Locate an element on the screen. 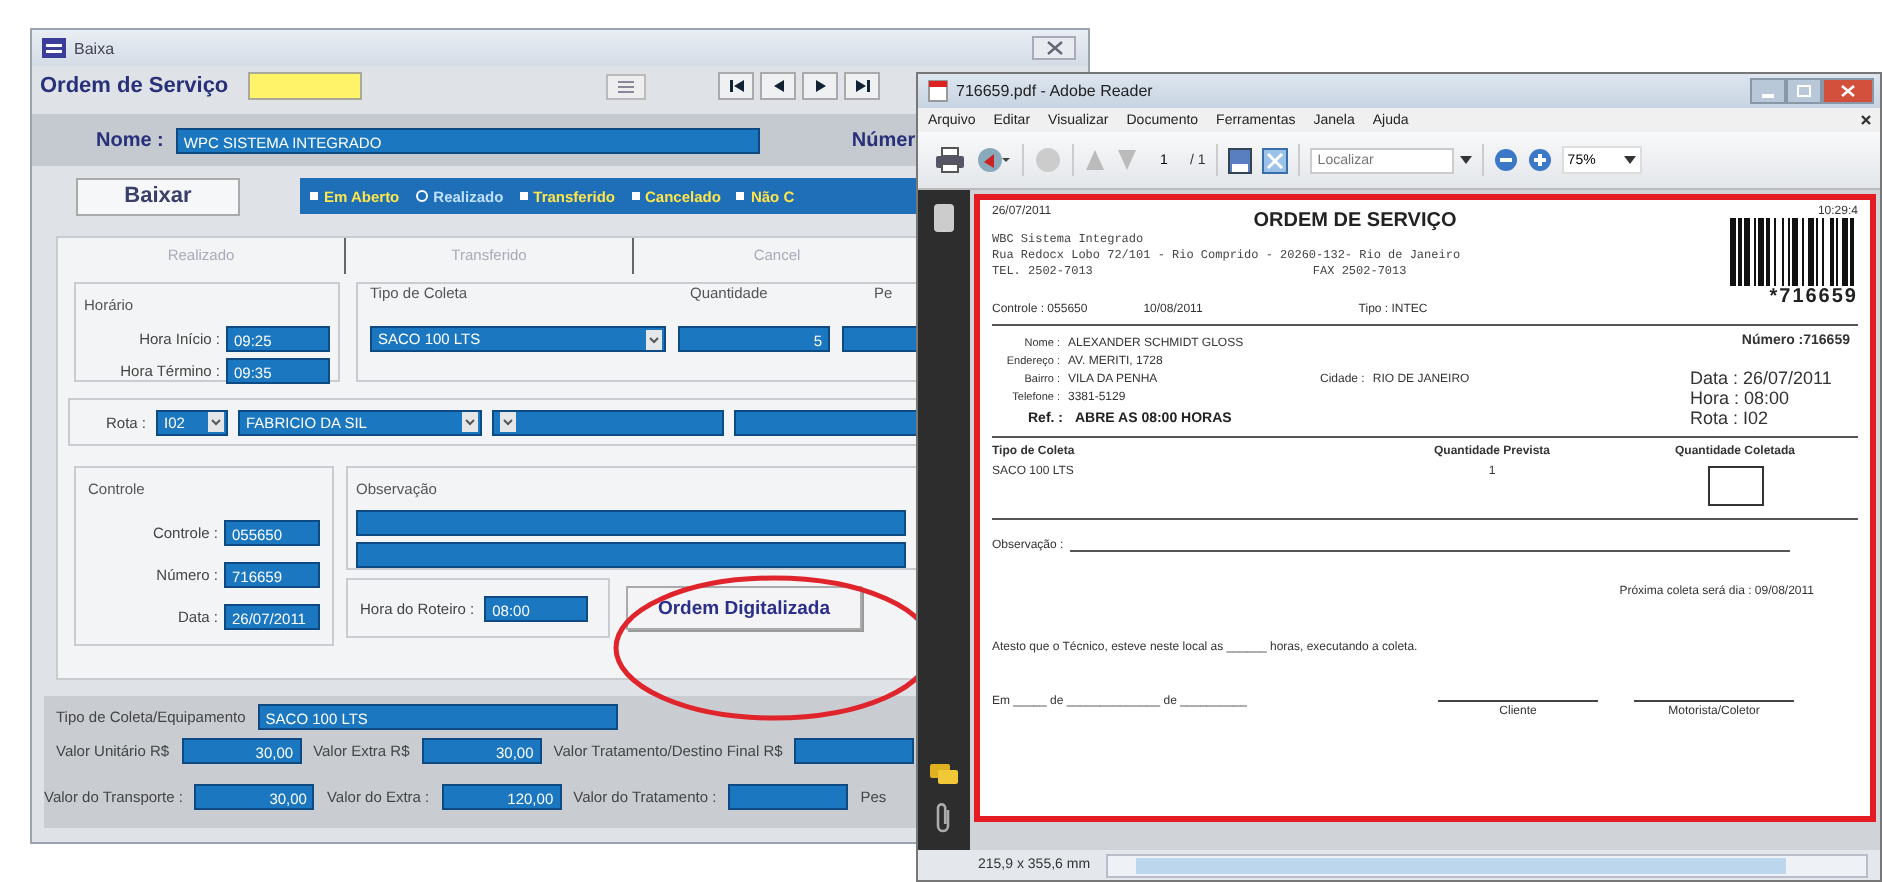  zoom-in-icon is located at coordinates (1539, 160).